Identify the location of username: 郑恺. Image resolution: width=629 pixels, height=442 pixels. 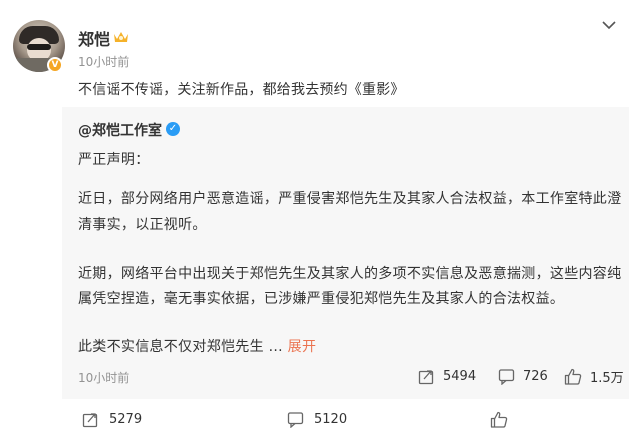
(94, 38).